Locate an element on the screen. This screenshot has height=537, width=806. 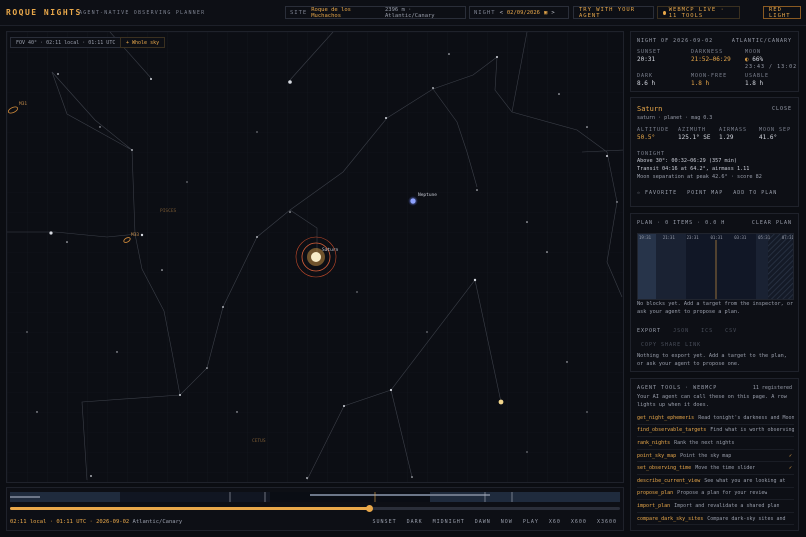
darkness-label: DARKNESS is located at coordinates (707, 52).